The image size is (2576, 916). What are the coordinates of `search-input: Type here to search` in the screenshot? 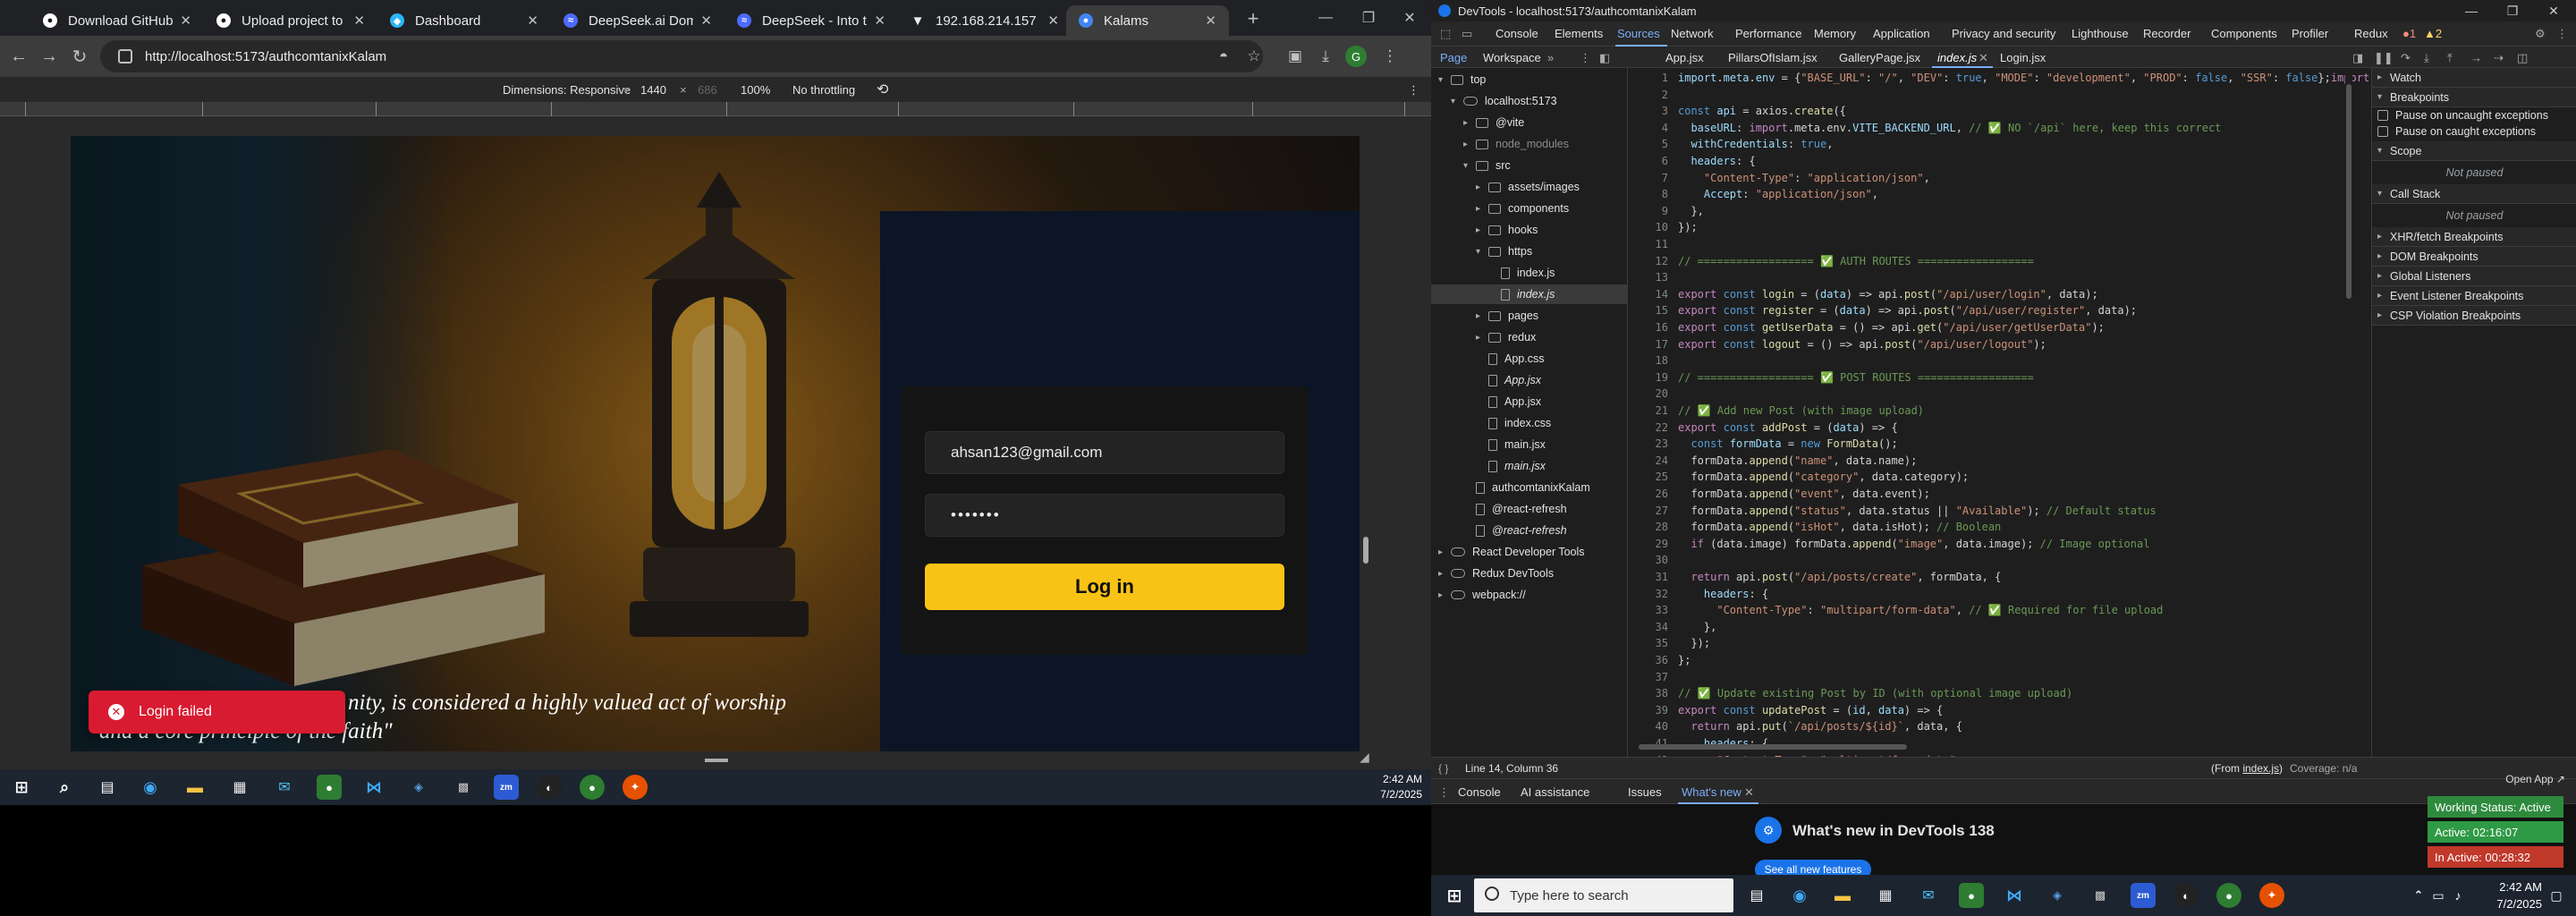 It's located at (1603, 895).